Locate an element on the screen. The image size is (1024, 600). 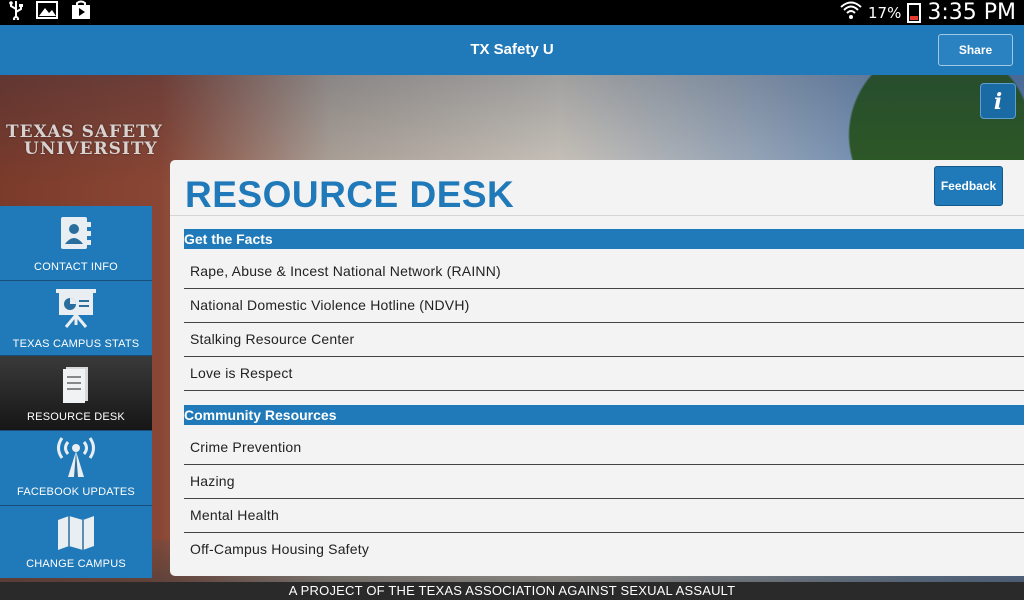
list-item: Mental Health is located at coordinates (604, 516).